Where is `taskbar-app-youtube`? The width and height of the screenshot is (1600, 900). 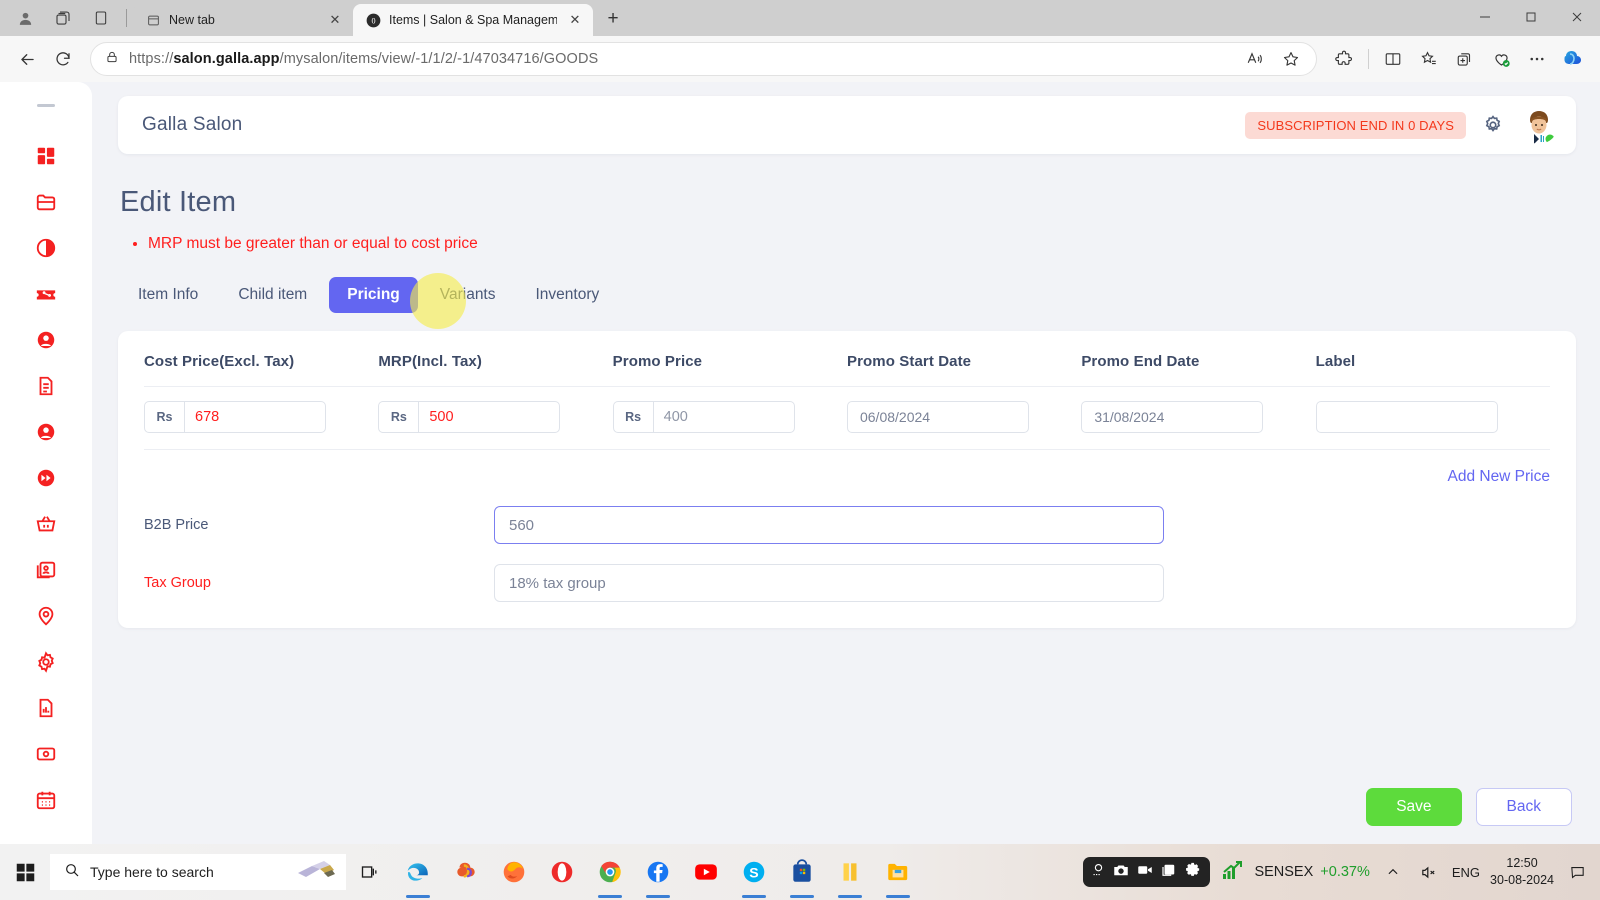 taskbar-app-youtube is located at coordinates (706, 872).